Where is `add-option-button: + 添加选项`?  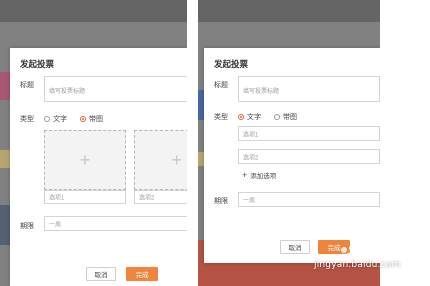
add-option-button: + 添加选项 is located at coordinates (259, 175).